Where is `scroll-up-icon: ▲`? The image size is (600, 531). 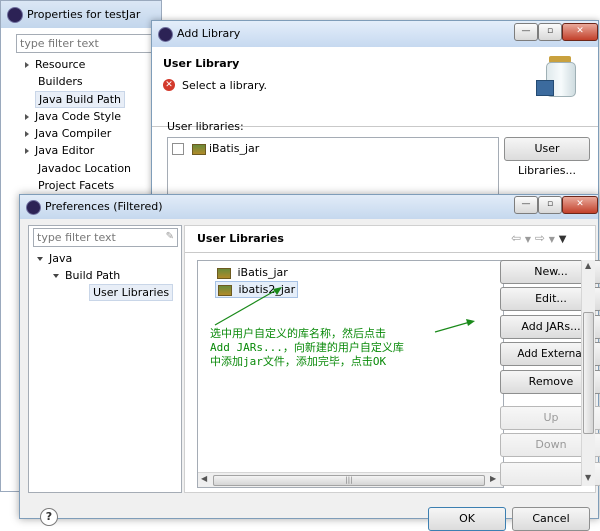 scroll-up-icon: ▲ is located at coordinates (588, 265).